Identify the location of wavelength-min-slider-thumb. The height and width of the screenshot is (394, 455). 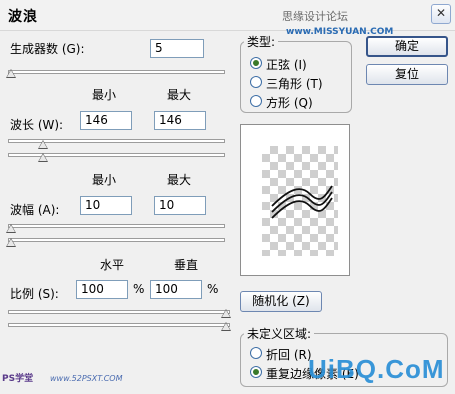
(43, 144).